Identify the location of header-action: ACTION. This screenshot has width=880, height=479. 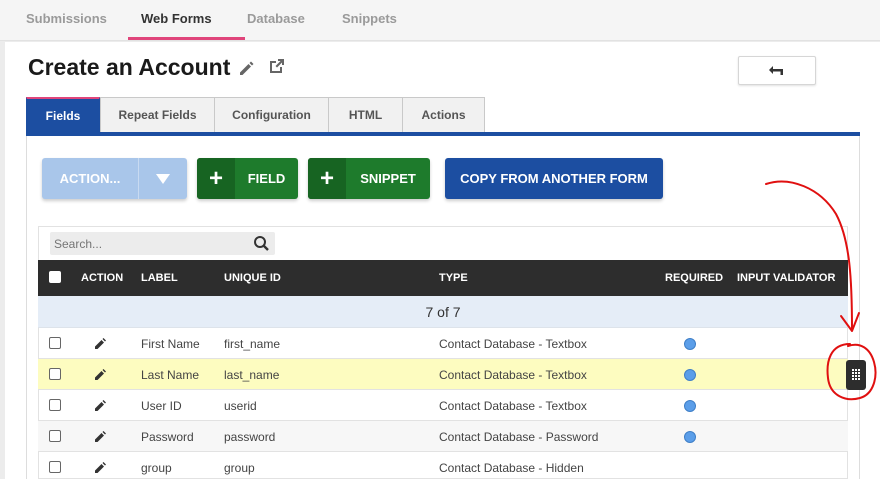
(102, 278).